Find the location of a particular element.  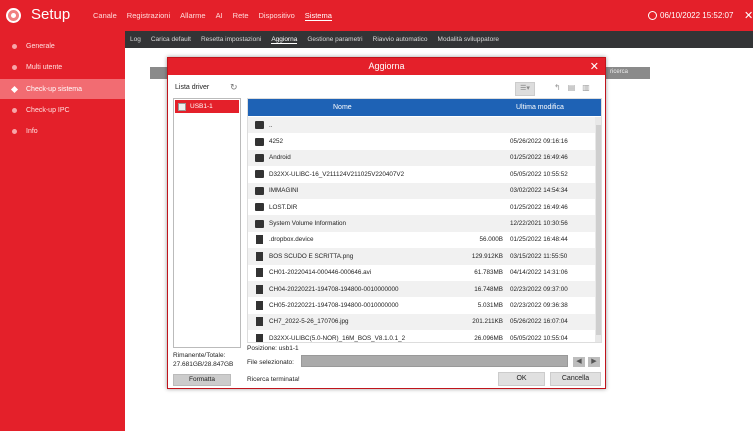

file-size: 26.096MB is located at coordinates (488, 338).